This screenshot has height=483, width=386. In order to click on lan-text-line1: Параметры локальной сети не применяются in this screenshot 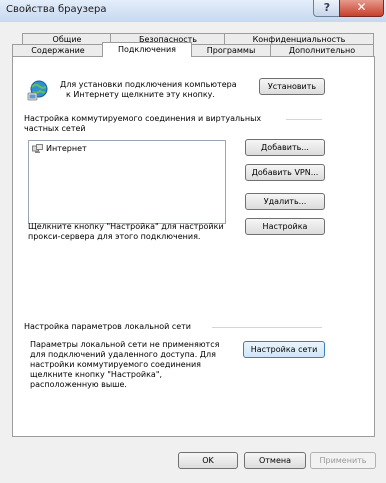, I will do `click(125, 344)`.